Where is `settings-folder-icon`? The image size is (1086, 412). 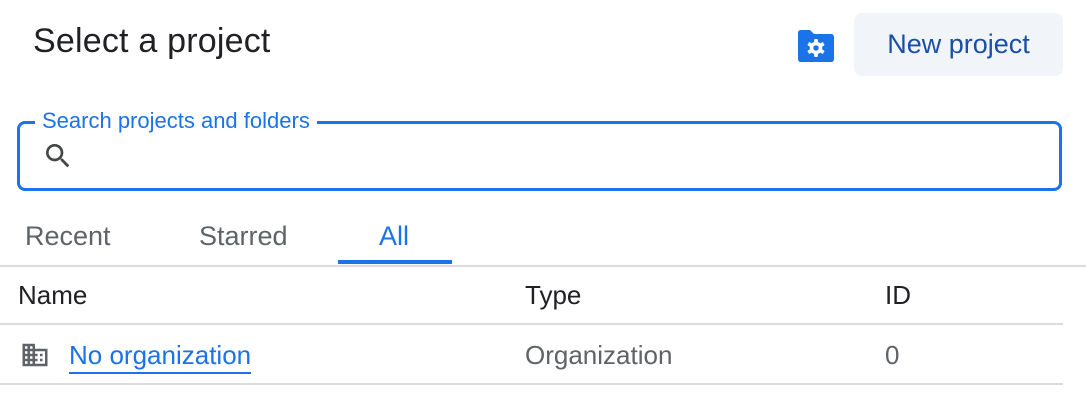 settings-folder-icon is located at coordinates (816, 46).